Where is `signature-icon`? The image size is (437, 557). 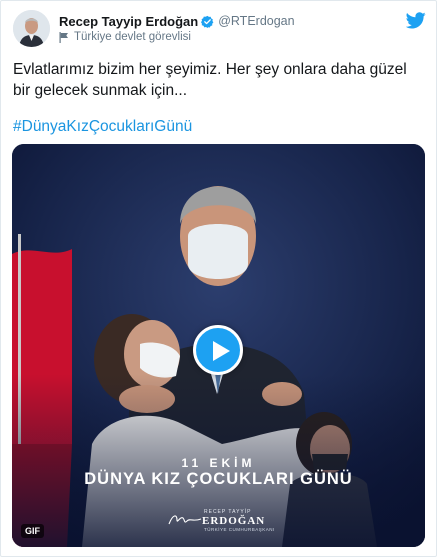
signature-icon is located at coordinates (185, 520).